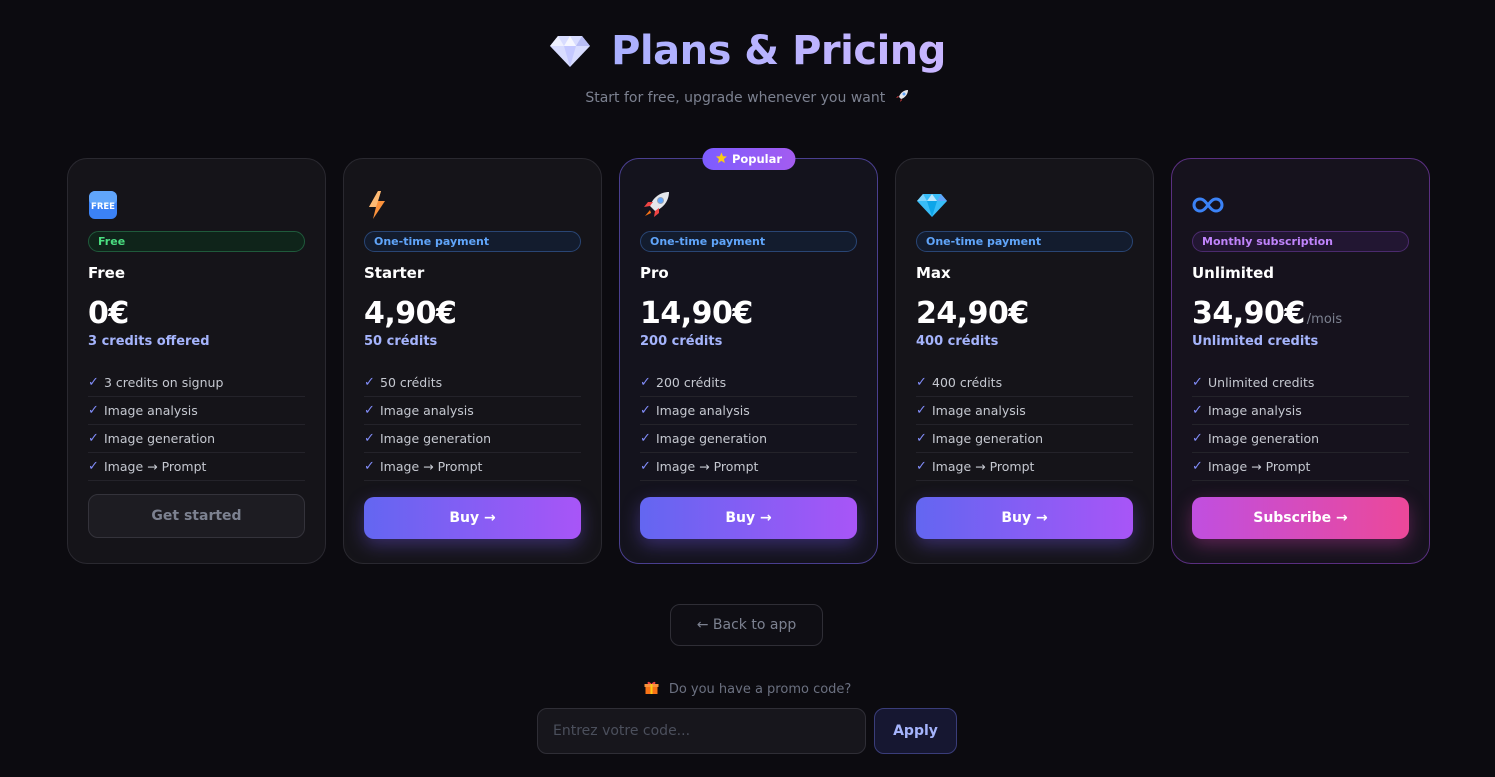 The width and height of the screenshot is (1495, 777). Describe the element at coordinates (778, 51) in the screenshot. I see `page-title: Plans & Pricing` at that location.